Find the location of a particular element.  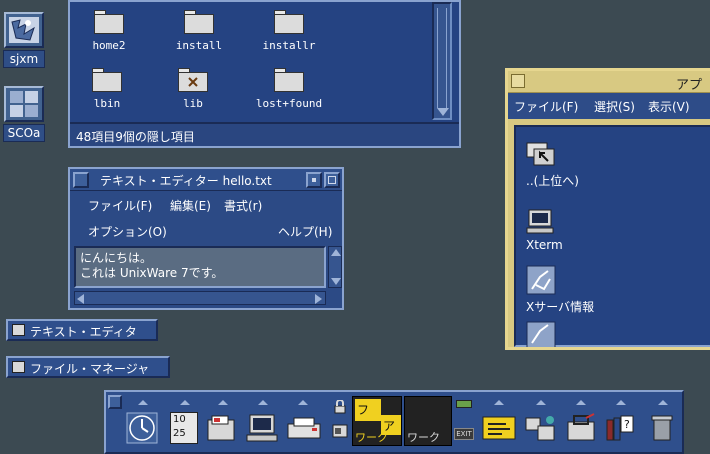

lock-icon is located at coordinates (340, 407).